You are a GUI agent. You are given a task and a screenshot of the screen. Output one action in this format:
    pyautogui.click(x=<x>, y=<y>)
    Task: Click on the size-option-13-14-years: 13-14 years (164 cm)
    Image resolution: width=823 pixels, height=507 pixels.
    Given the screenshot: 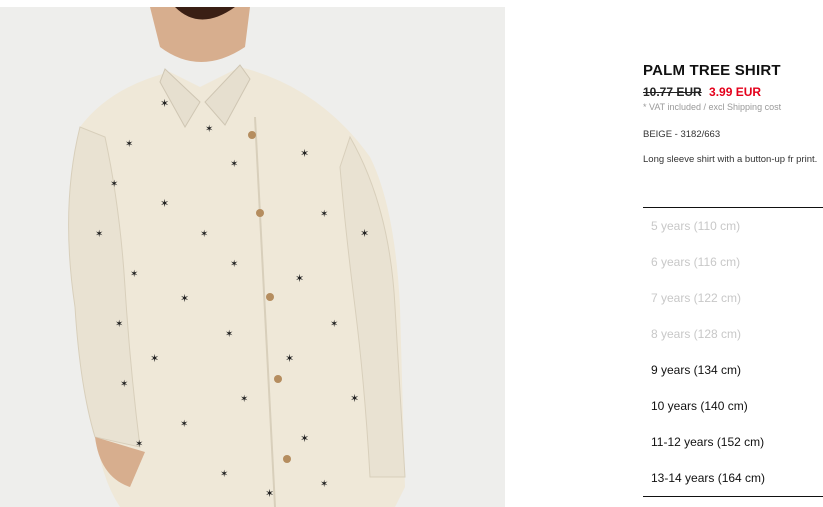 What is the action you would take?
    pyautogui.click(x=733, y=478)
    